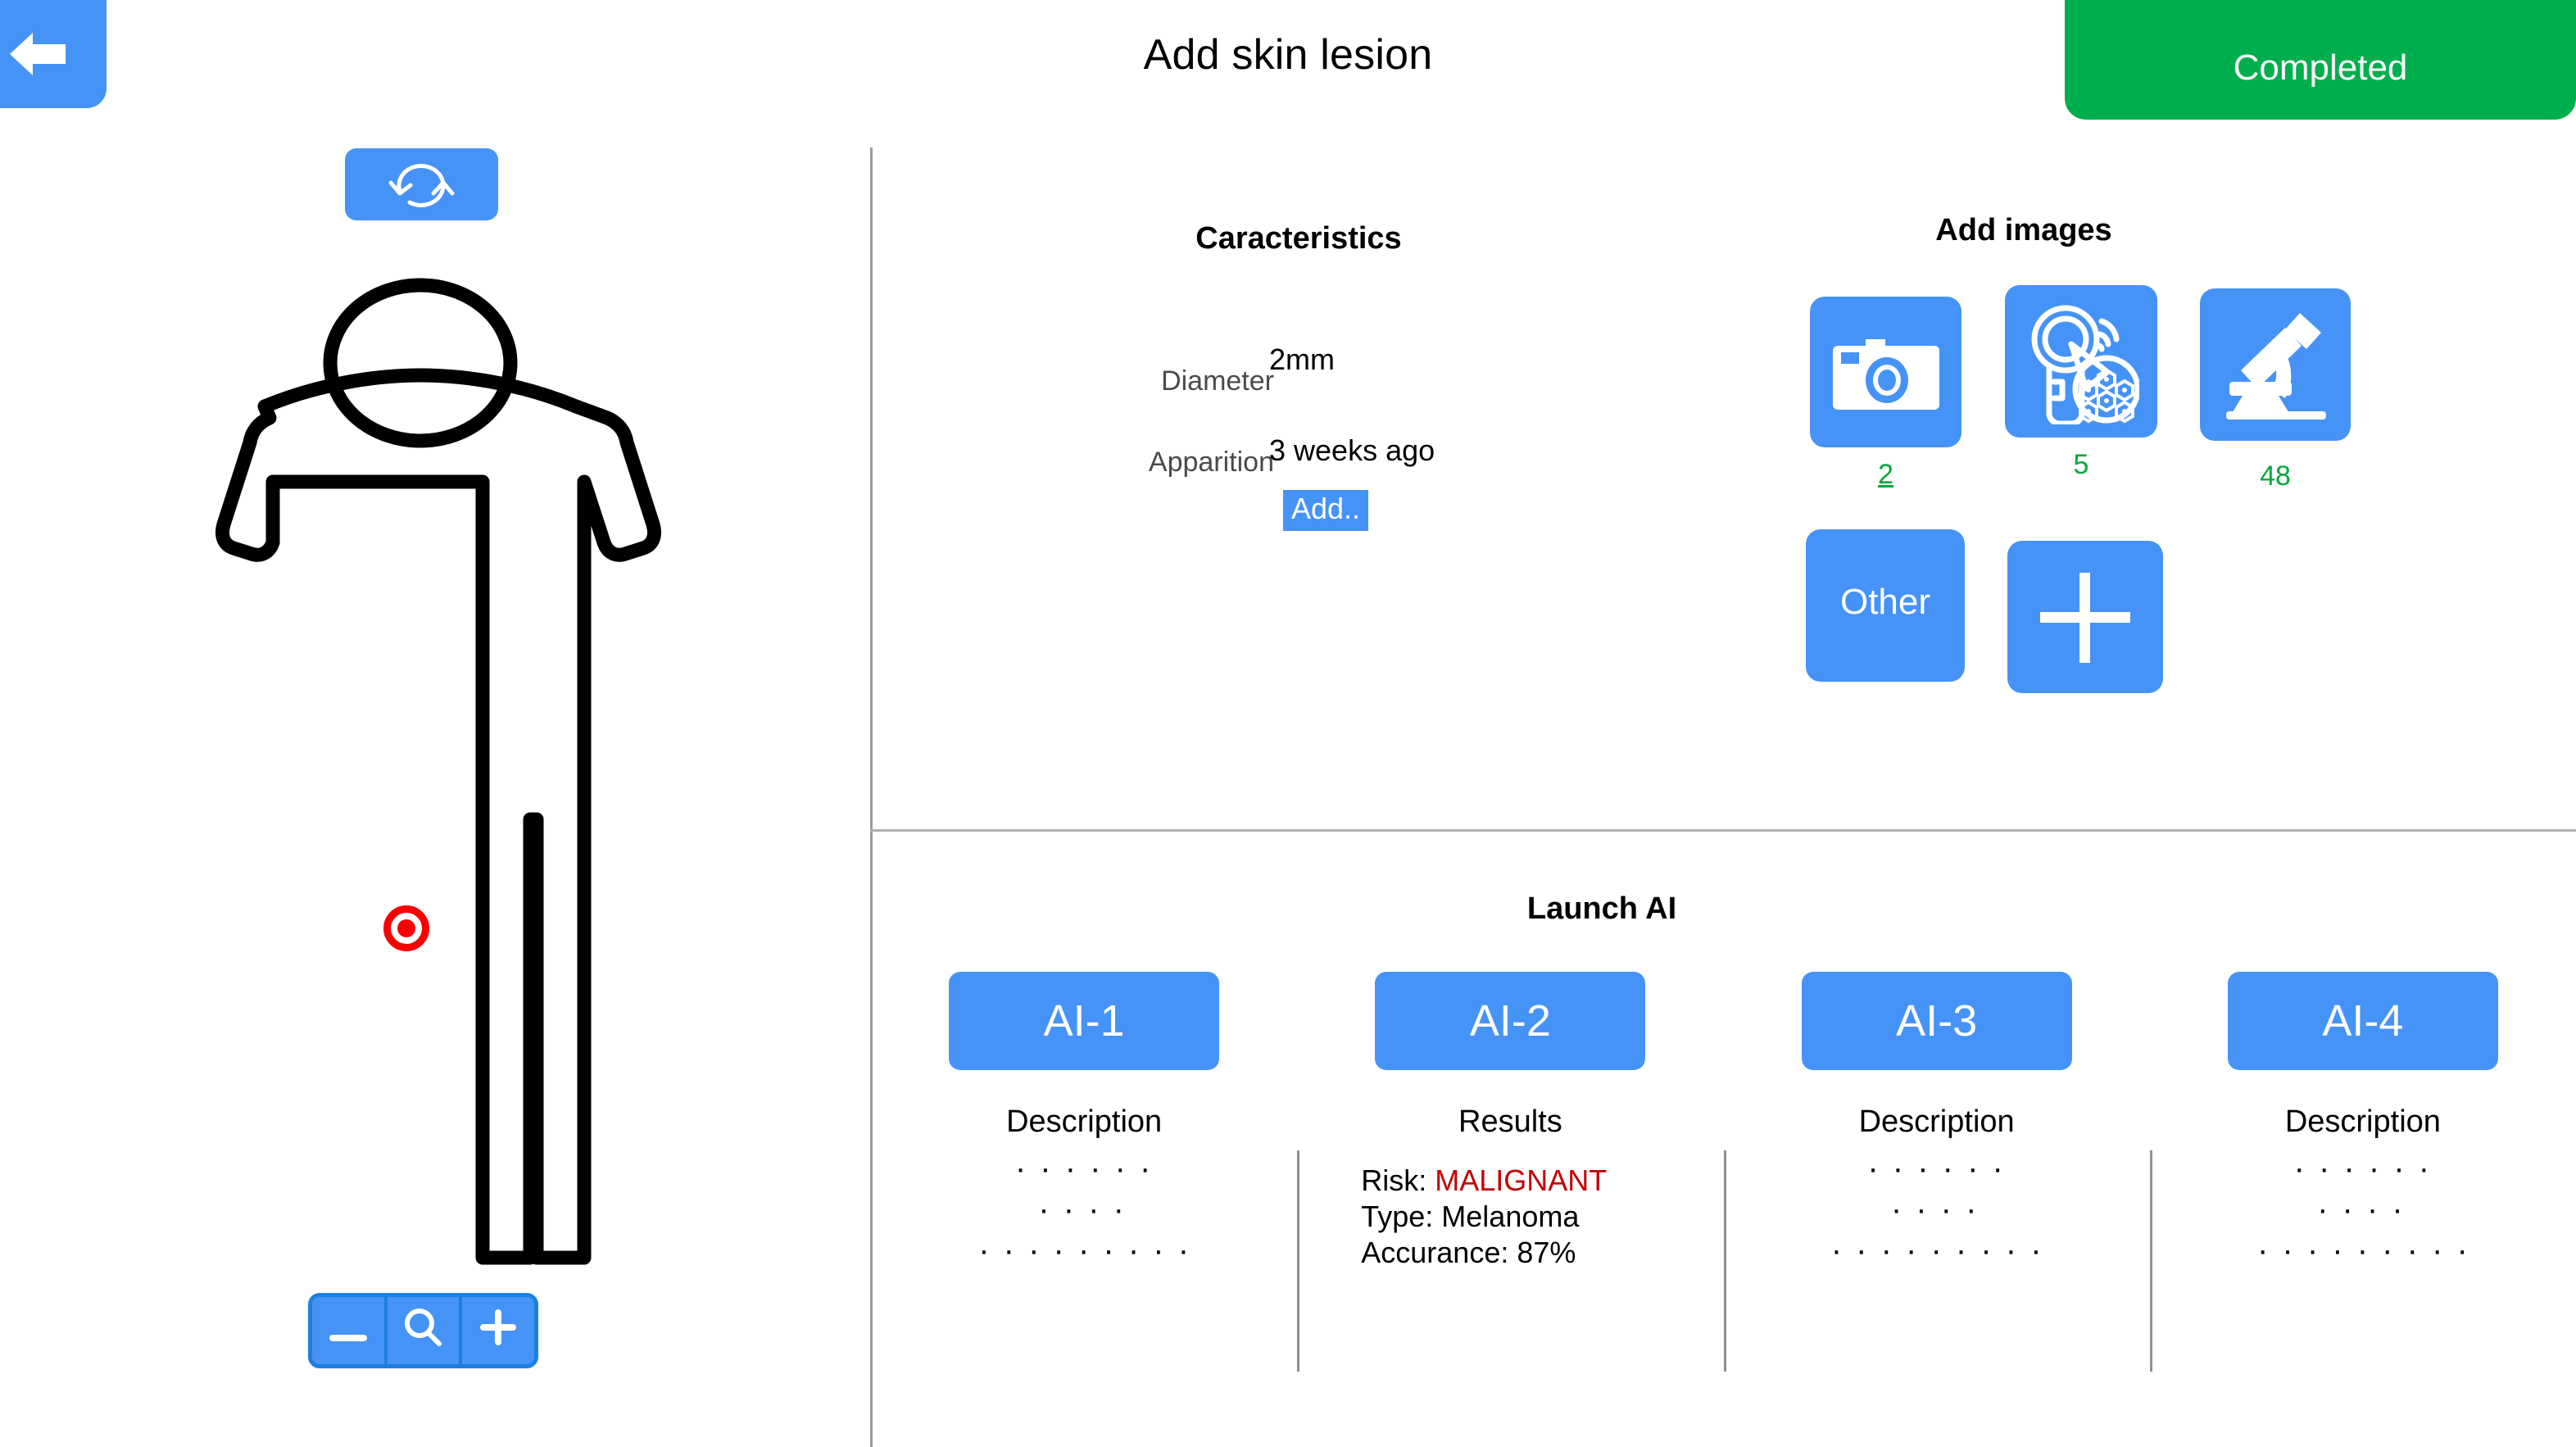 Image resolution: width=2576 pixels, height=1447 pixels. Describe the element at coordinates (1470, 1217) in the screenshot. I see `type-line: Type: Melanoma` at that location.